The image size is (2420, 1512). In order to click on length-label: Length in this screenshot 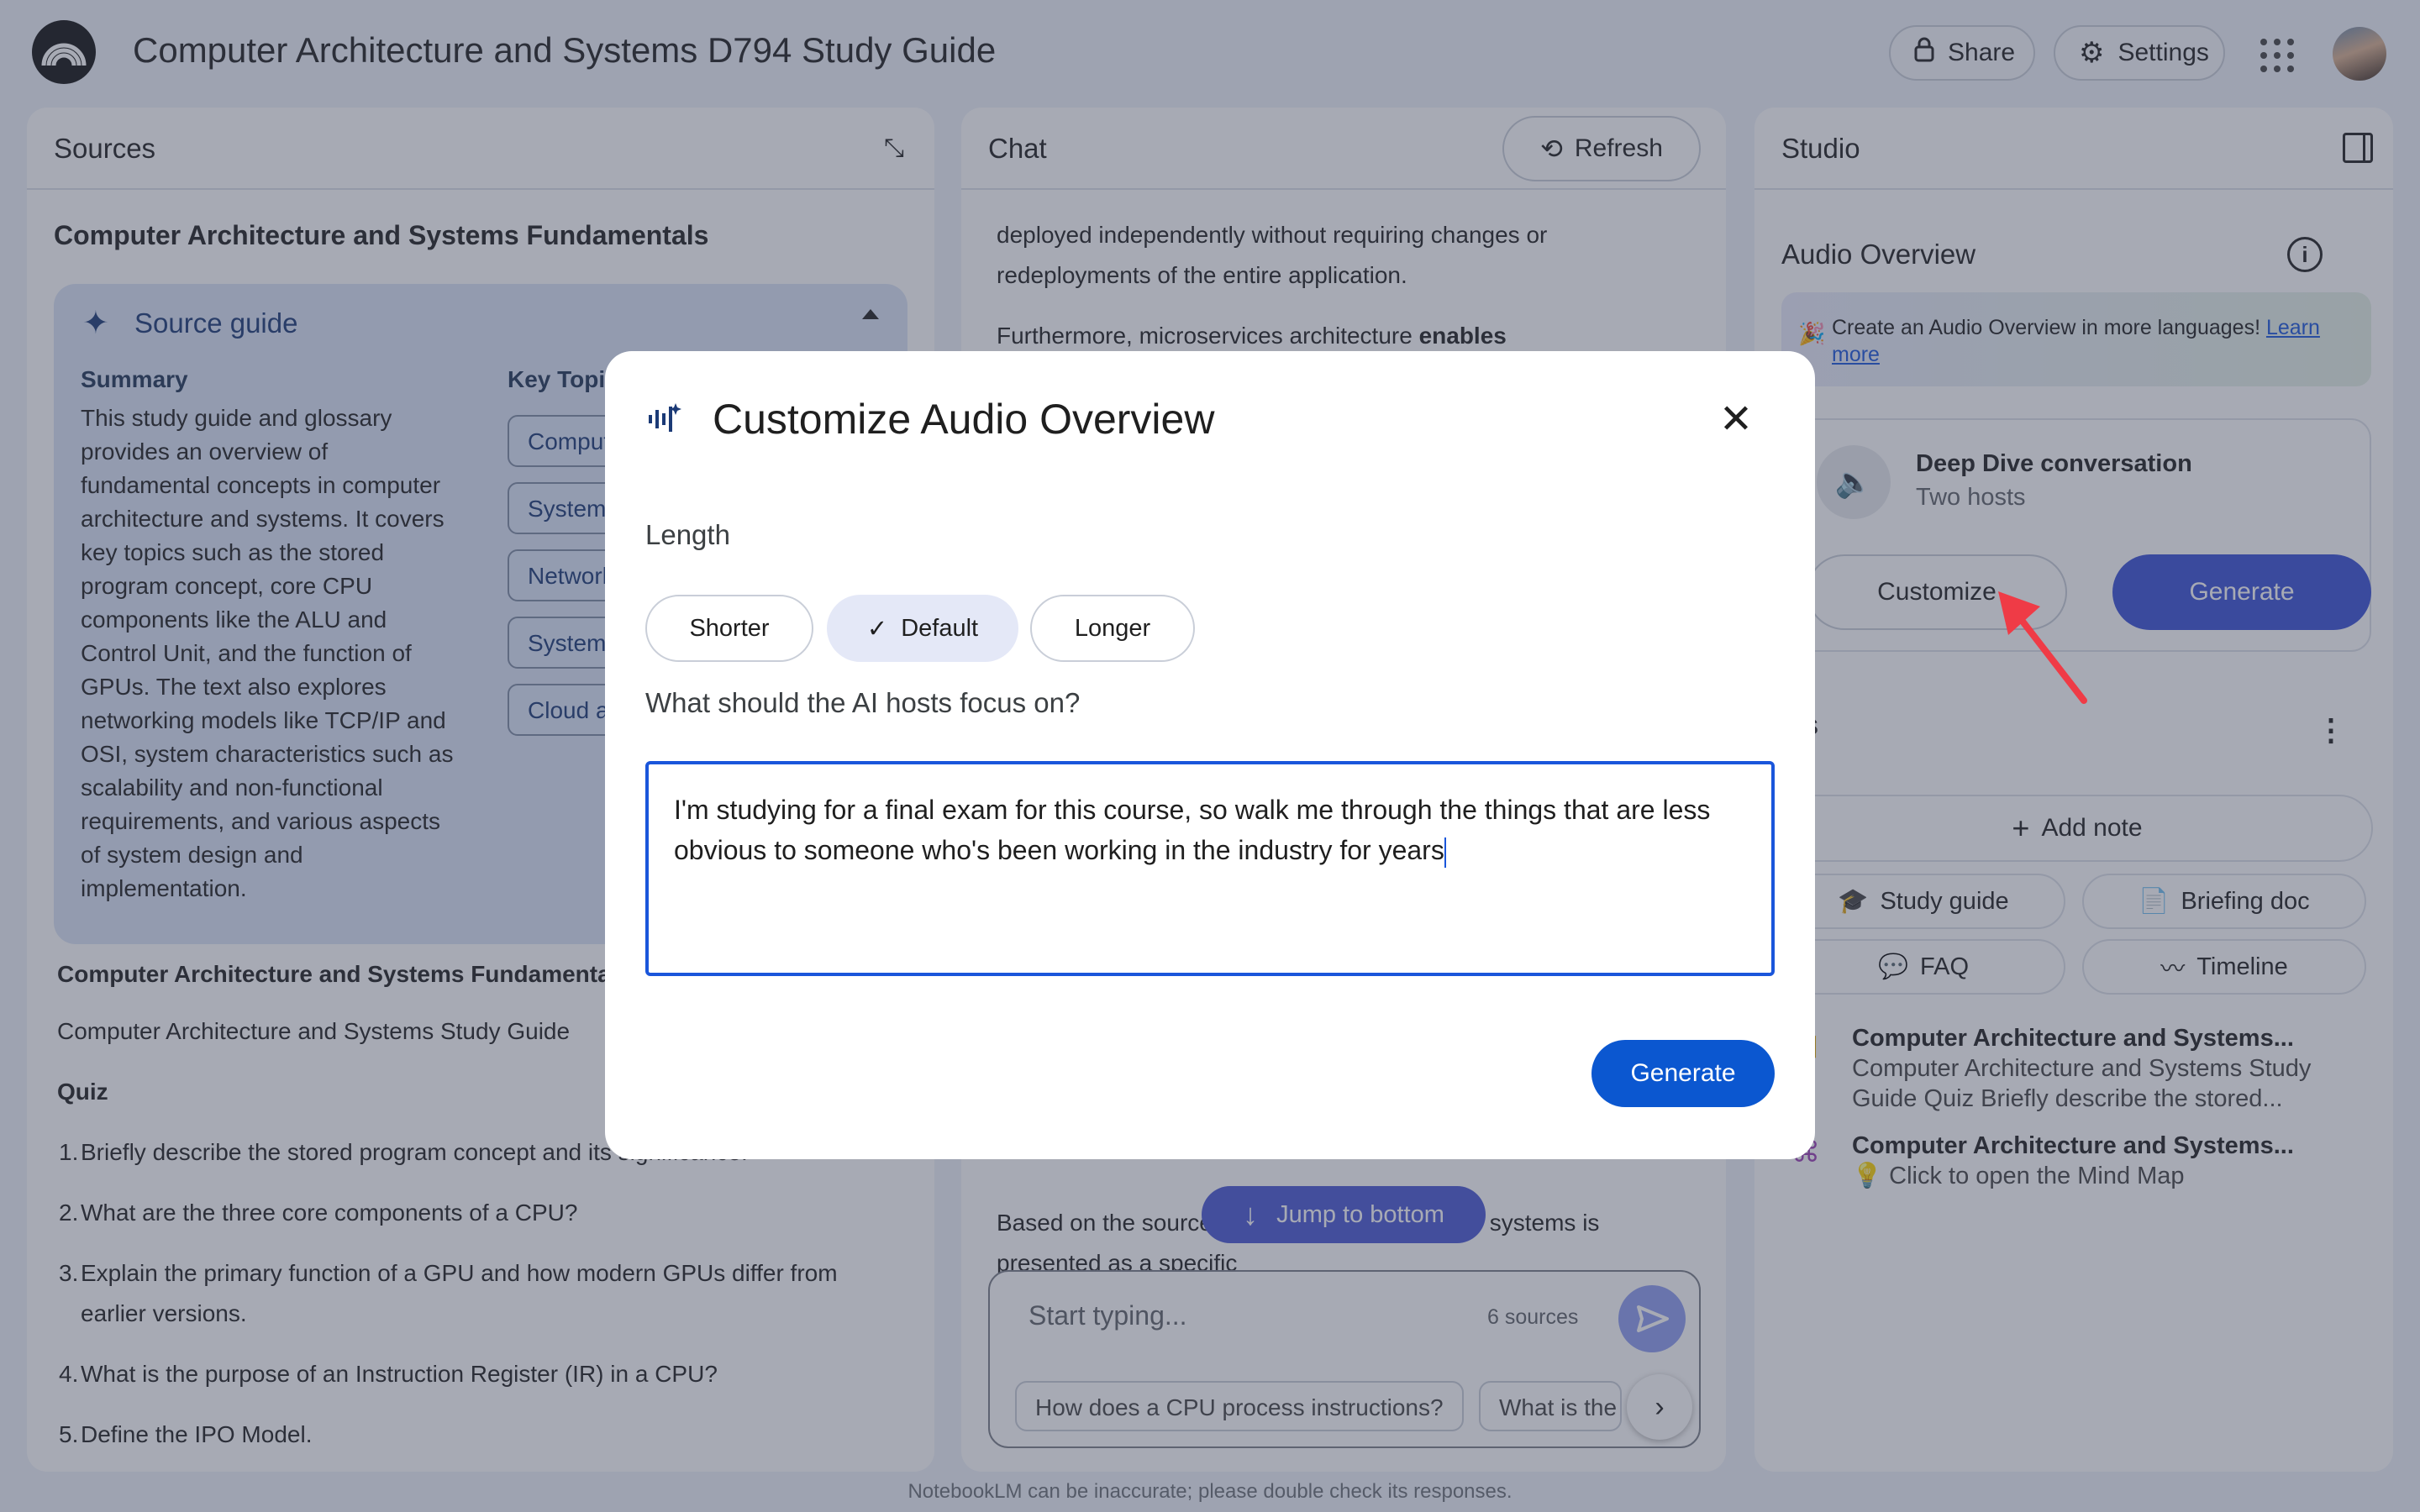, I will do `click(688, 534)`.